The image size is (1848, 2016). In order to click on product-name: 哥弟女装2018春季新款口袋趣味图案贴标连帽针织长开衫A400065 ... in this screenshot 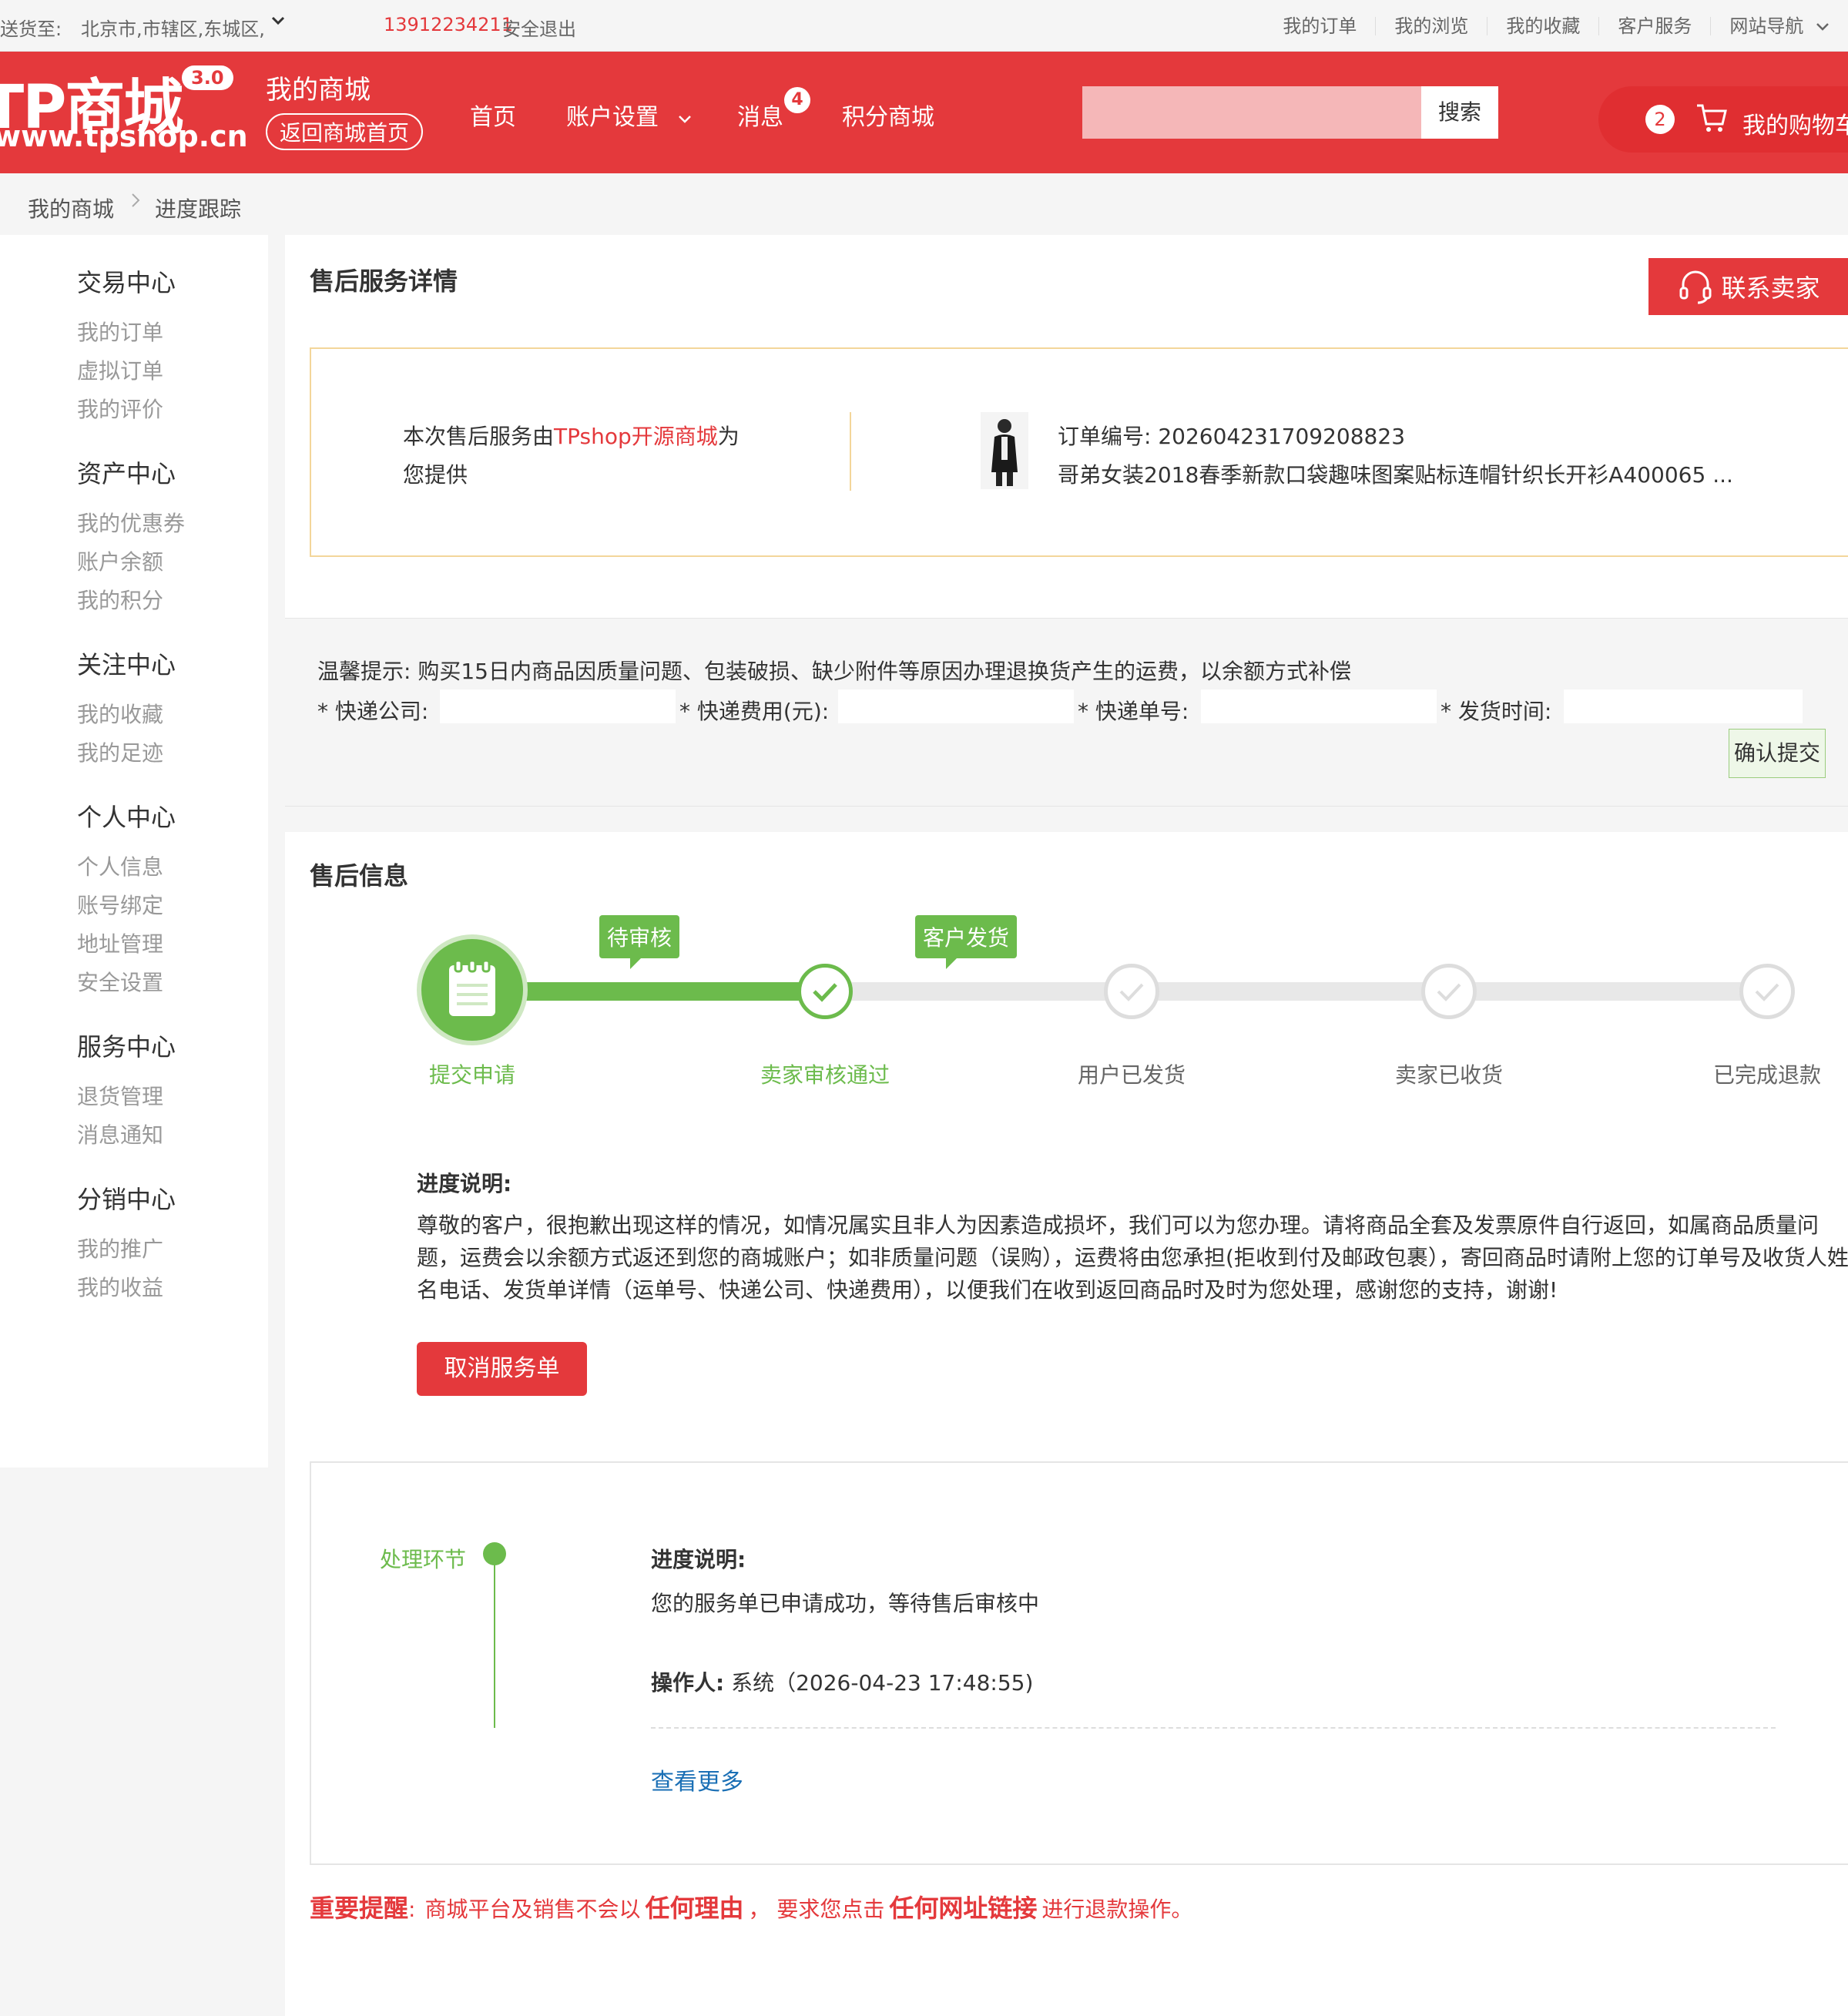, I will do `click(1395, 473)`.